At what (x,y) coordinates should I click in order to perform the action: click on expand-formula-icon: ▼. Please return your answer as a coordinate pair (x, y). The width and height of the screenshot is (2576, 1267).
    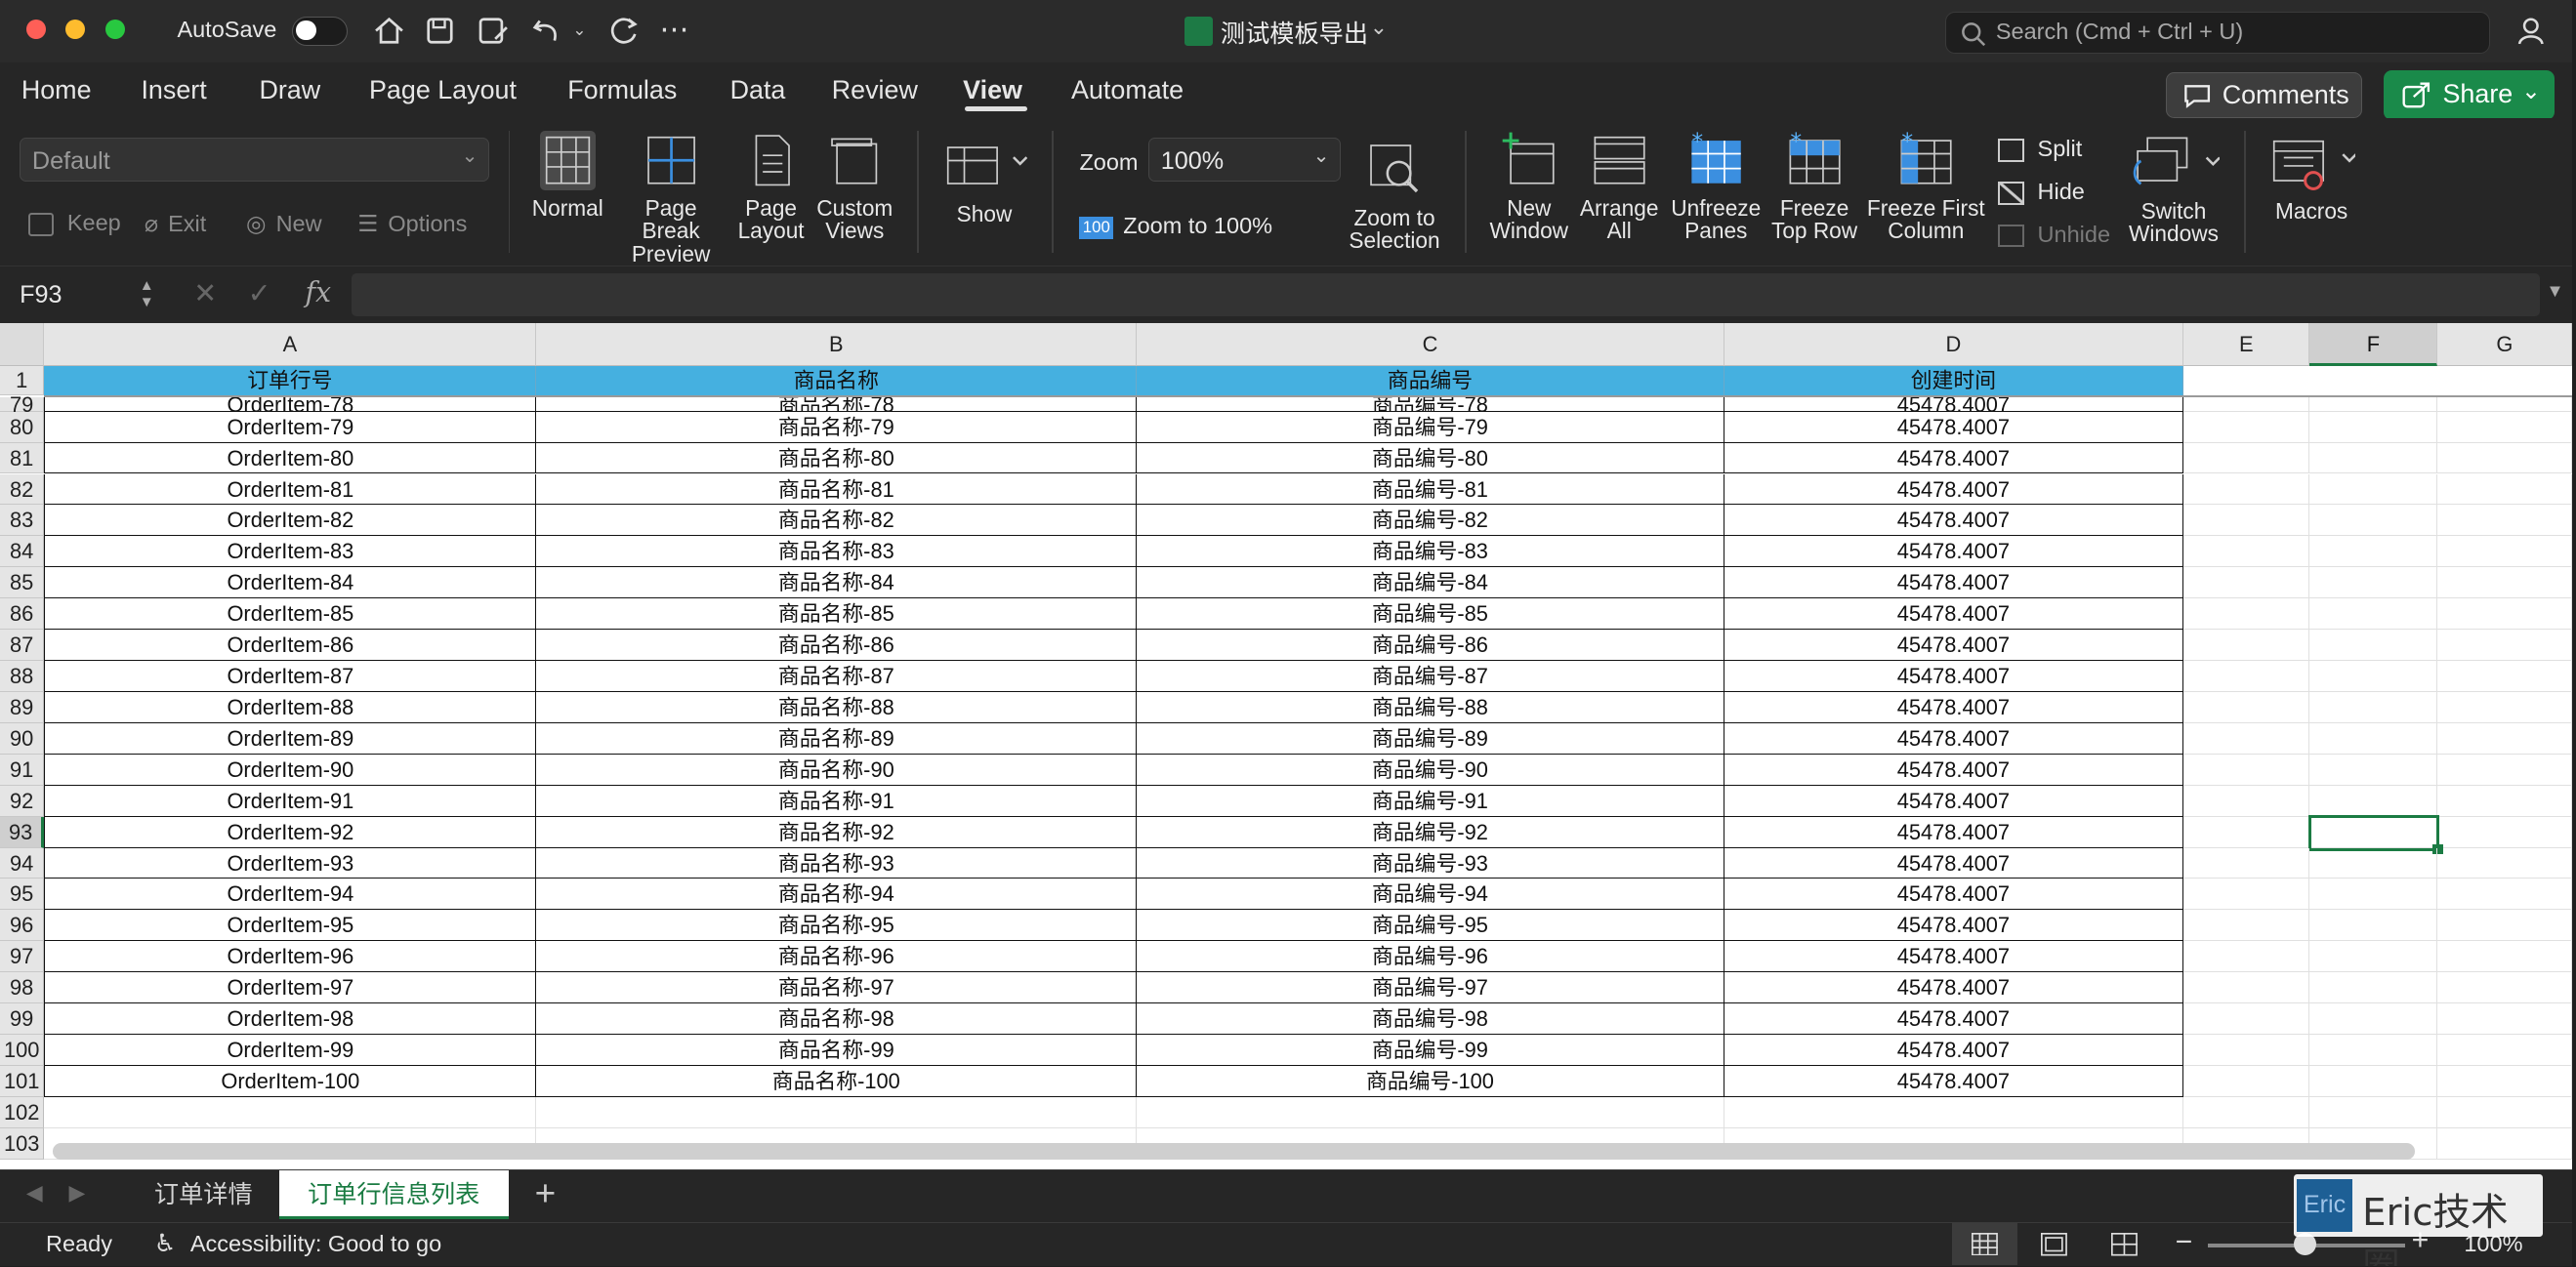
    Looking at the image, I should click on (2554, 291).